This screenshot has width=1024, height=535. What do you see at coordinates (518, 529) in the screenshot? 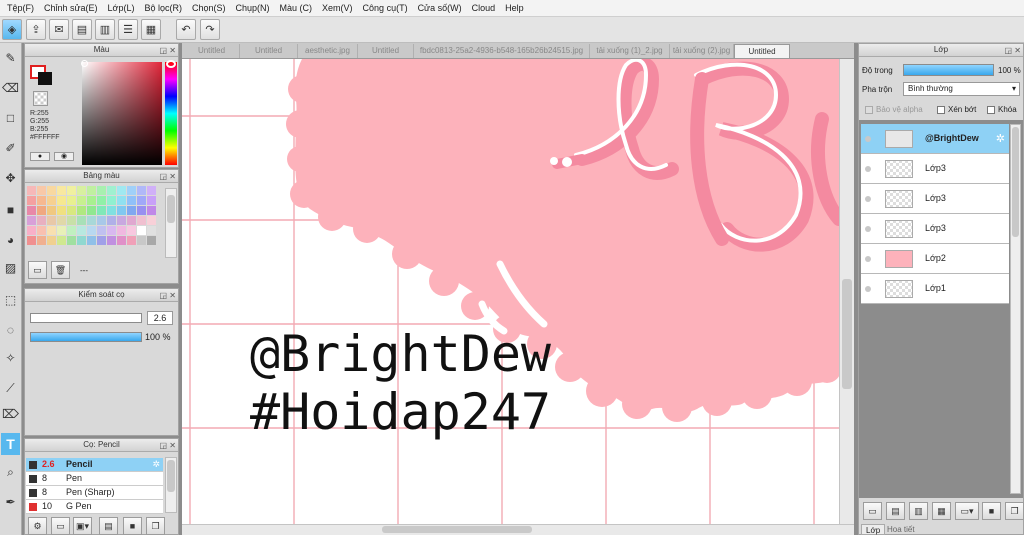
I see `canvas-horizontal-scrollbar` at bounding box center [518, 529].